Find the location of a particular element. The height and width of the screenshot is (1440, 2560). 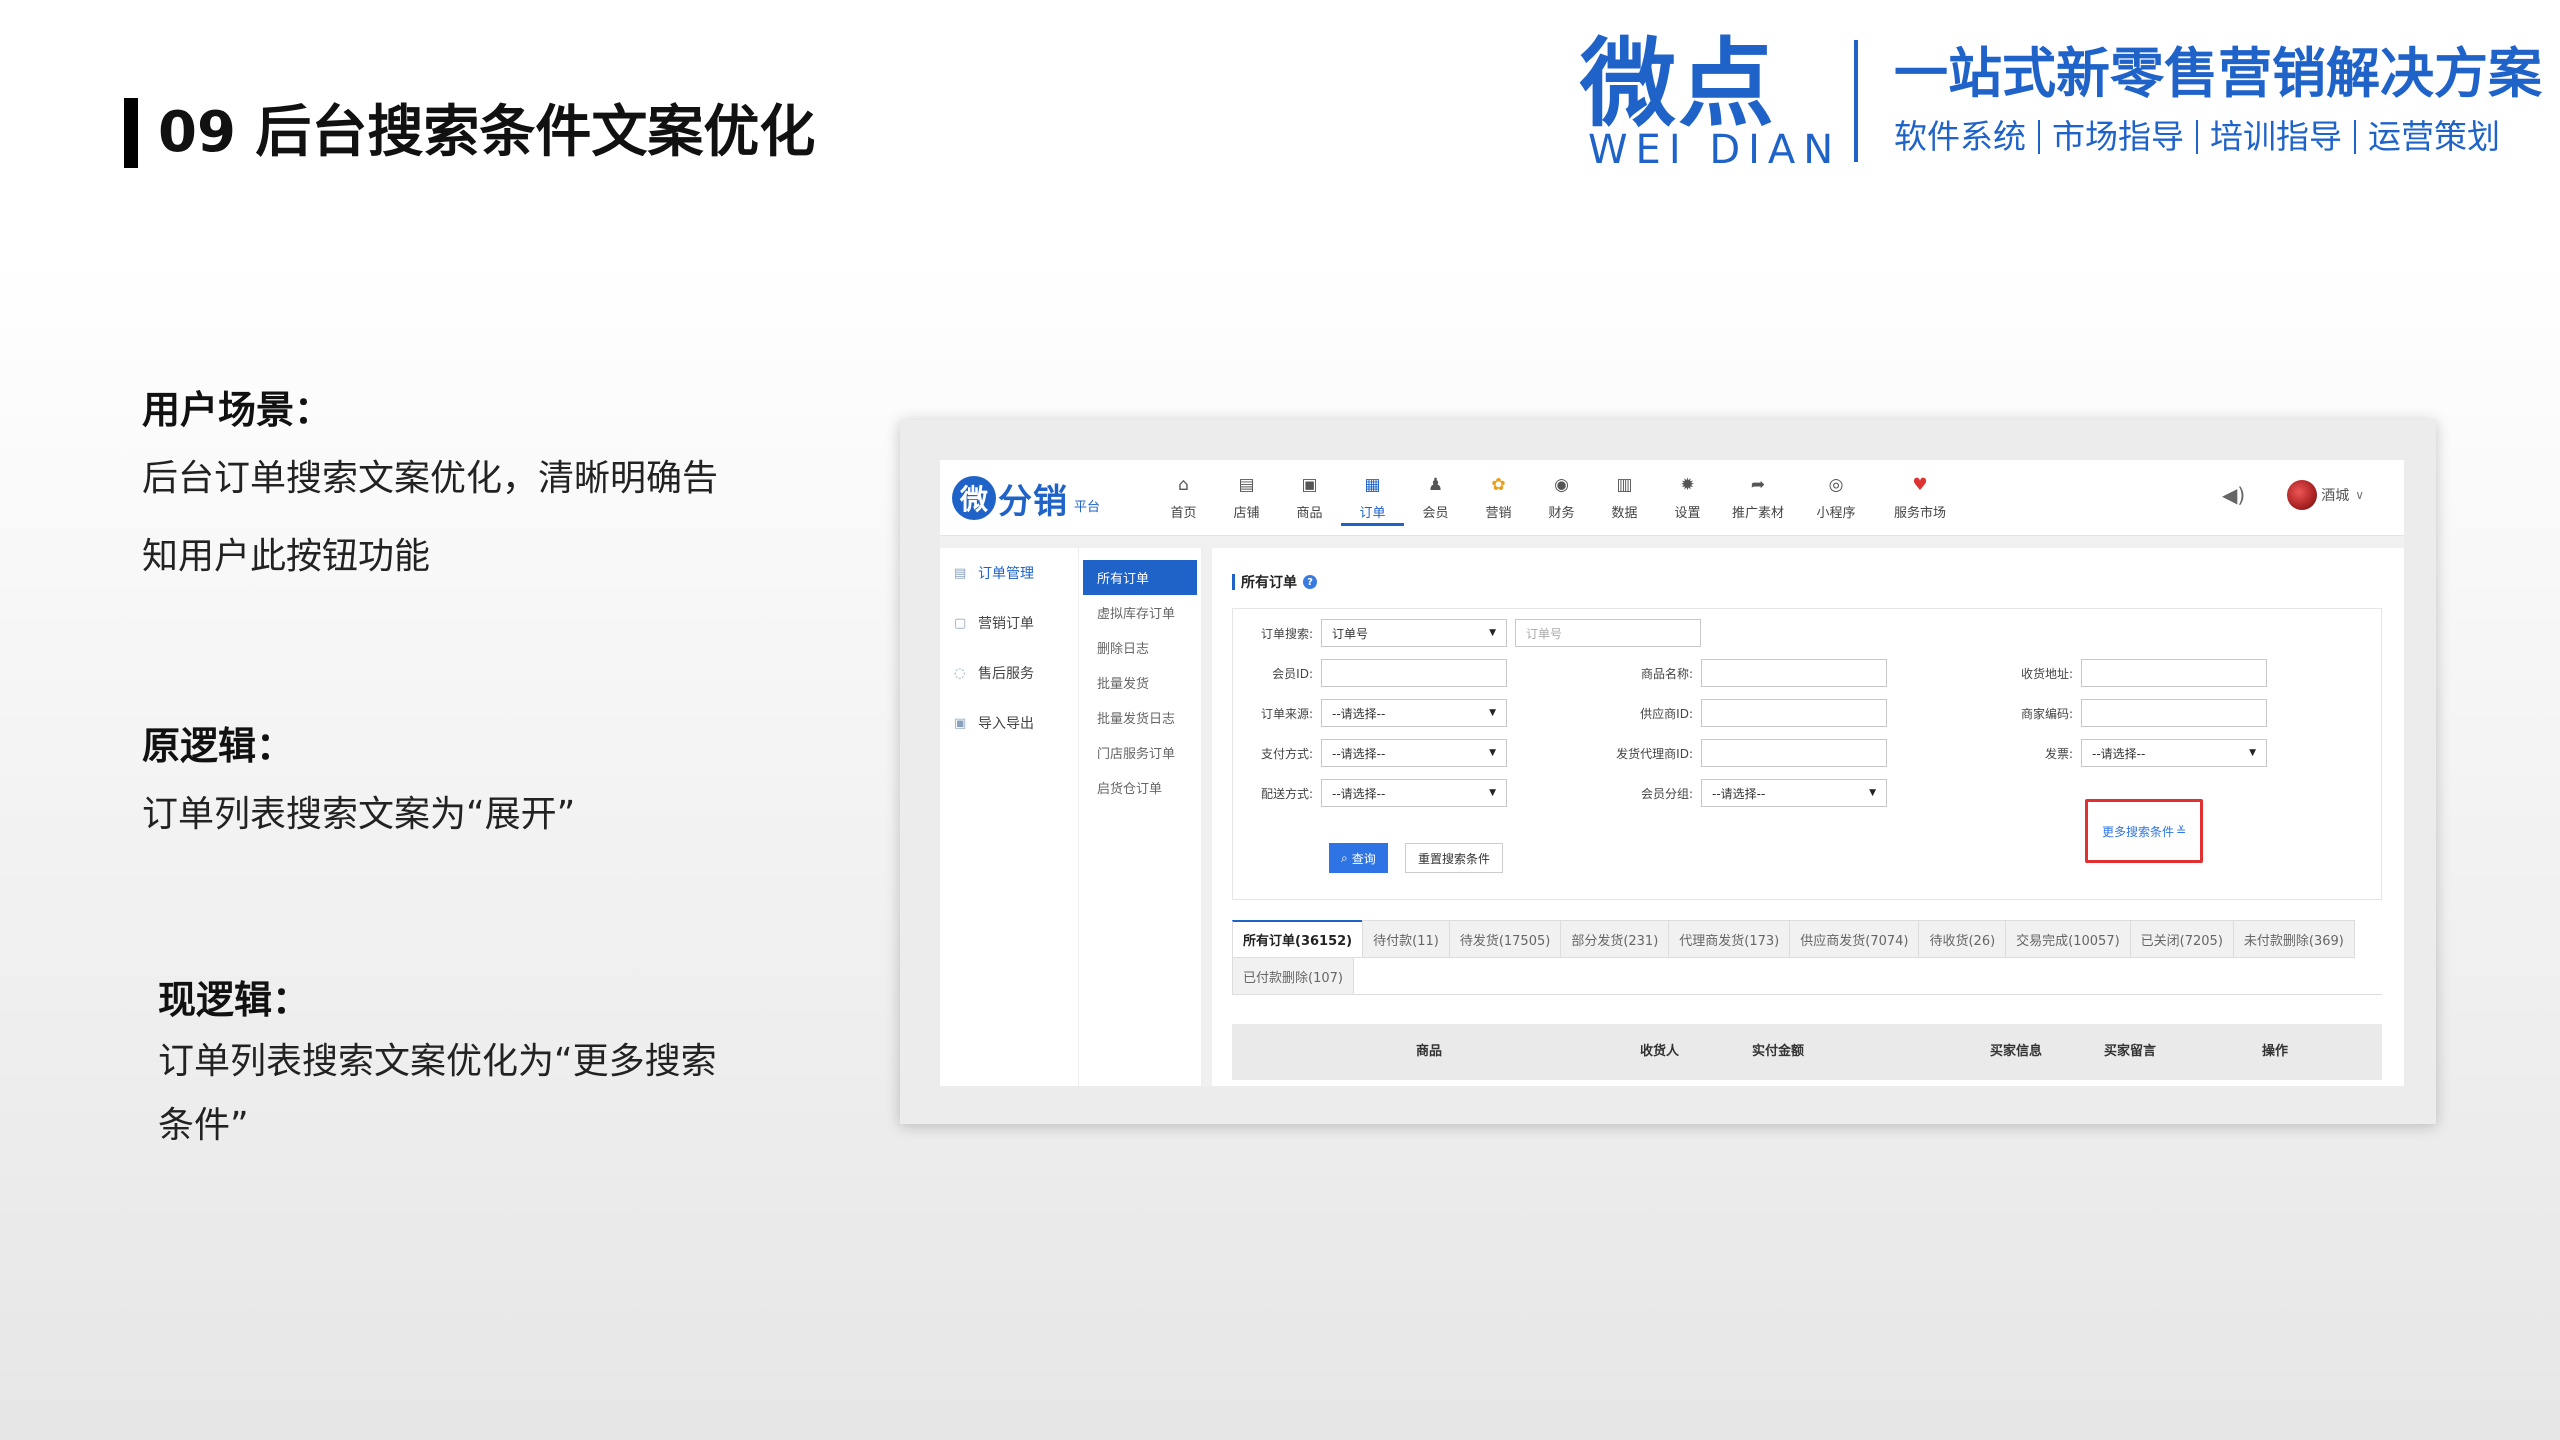

column-header: 买家信息 is located at coordinates (2016, 1051).